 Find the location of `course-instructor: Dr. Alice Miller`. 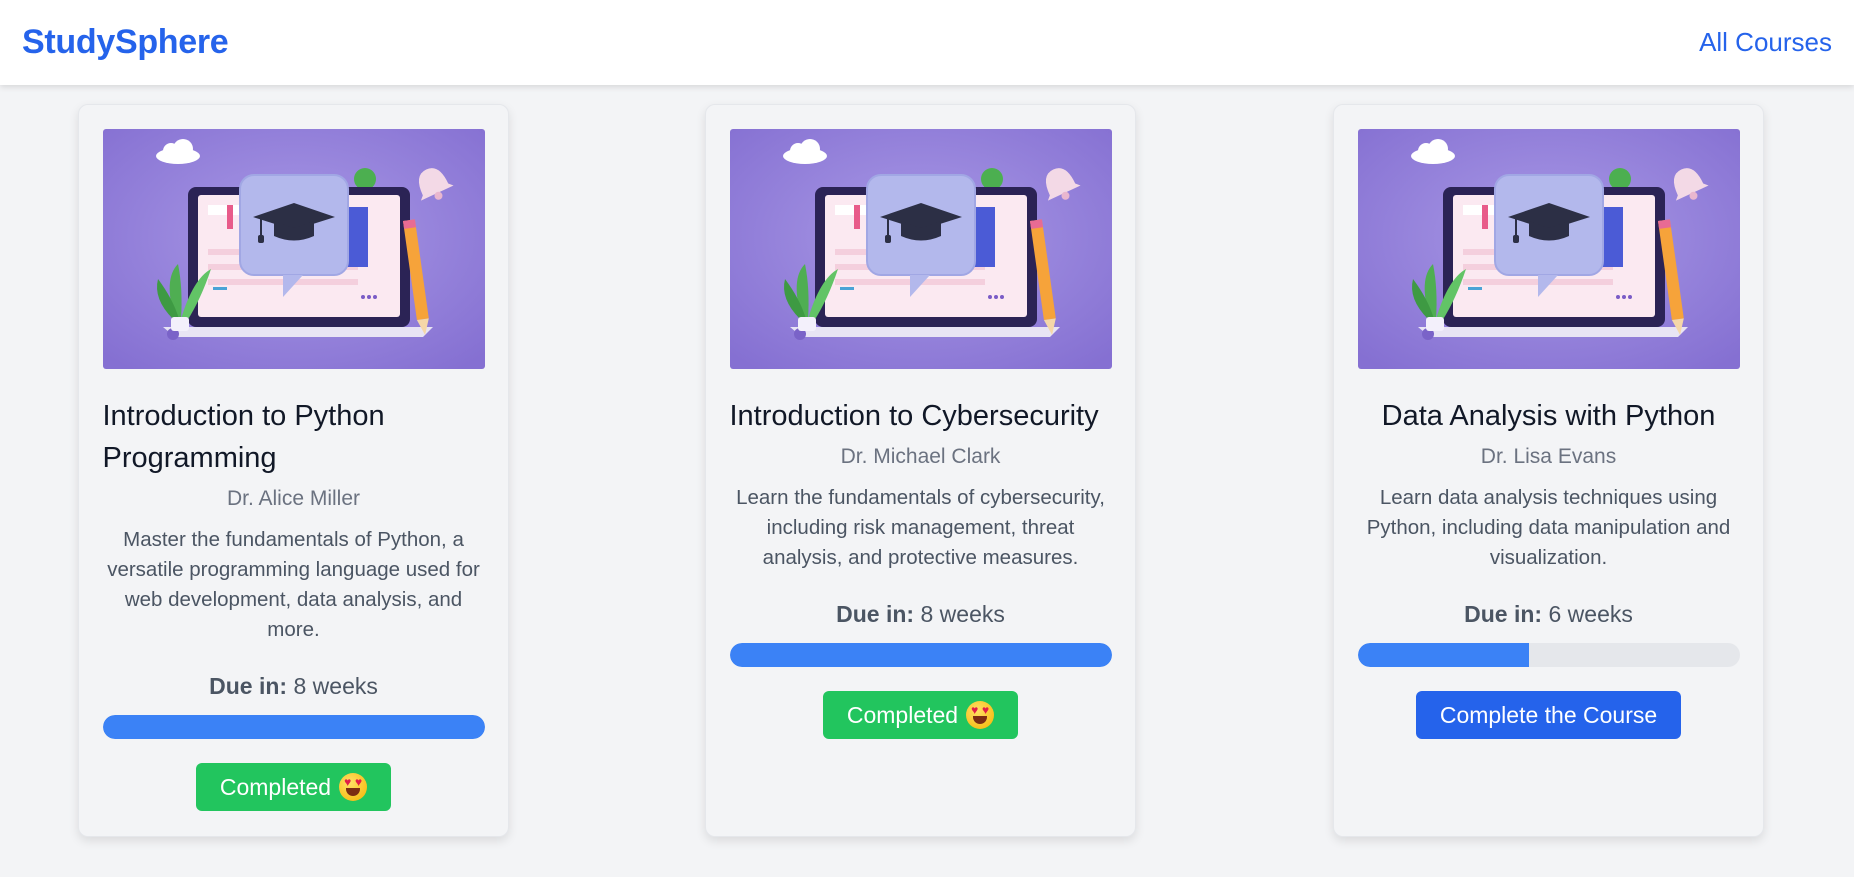

course-instructor: Dr. Alice Miller is located at coordinates (293, 498).